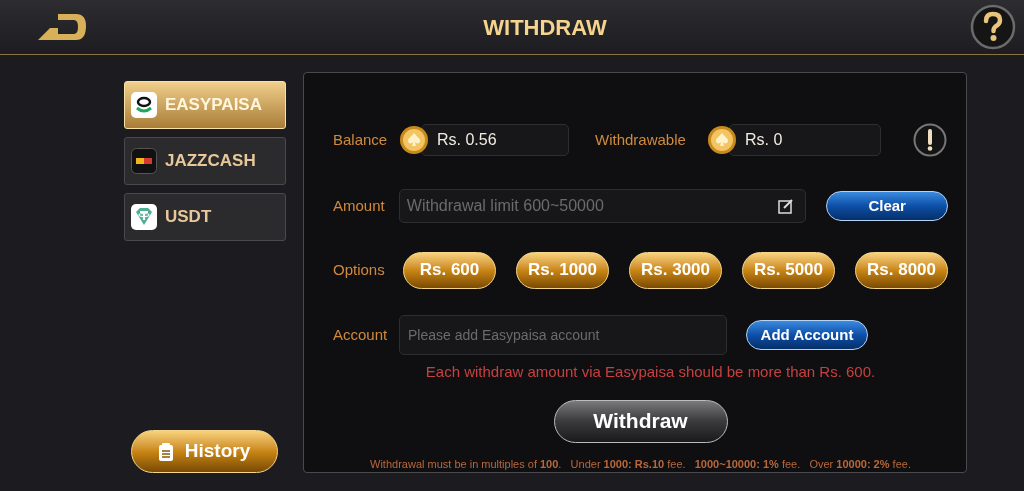 The image size is (1024, 491). I want to click on back-arrow-icon, so click(62, 27).